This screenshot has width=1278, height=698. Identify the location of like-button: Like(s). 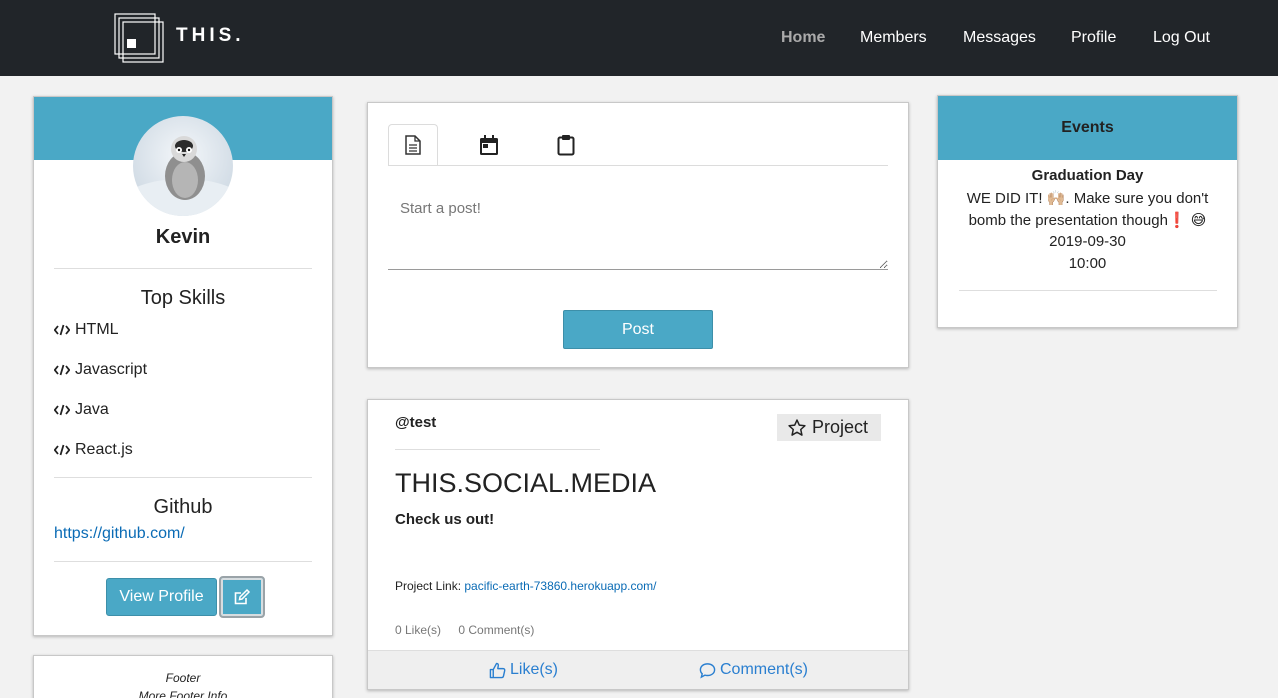
(523, 670).